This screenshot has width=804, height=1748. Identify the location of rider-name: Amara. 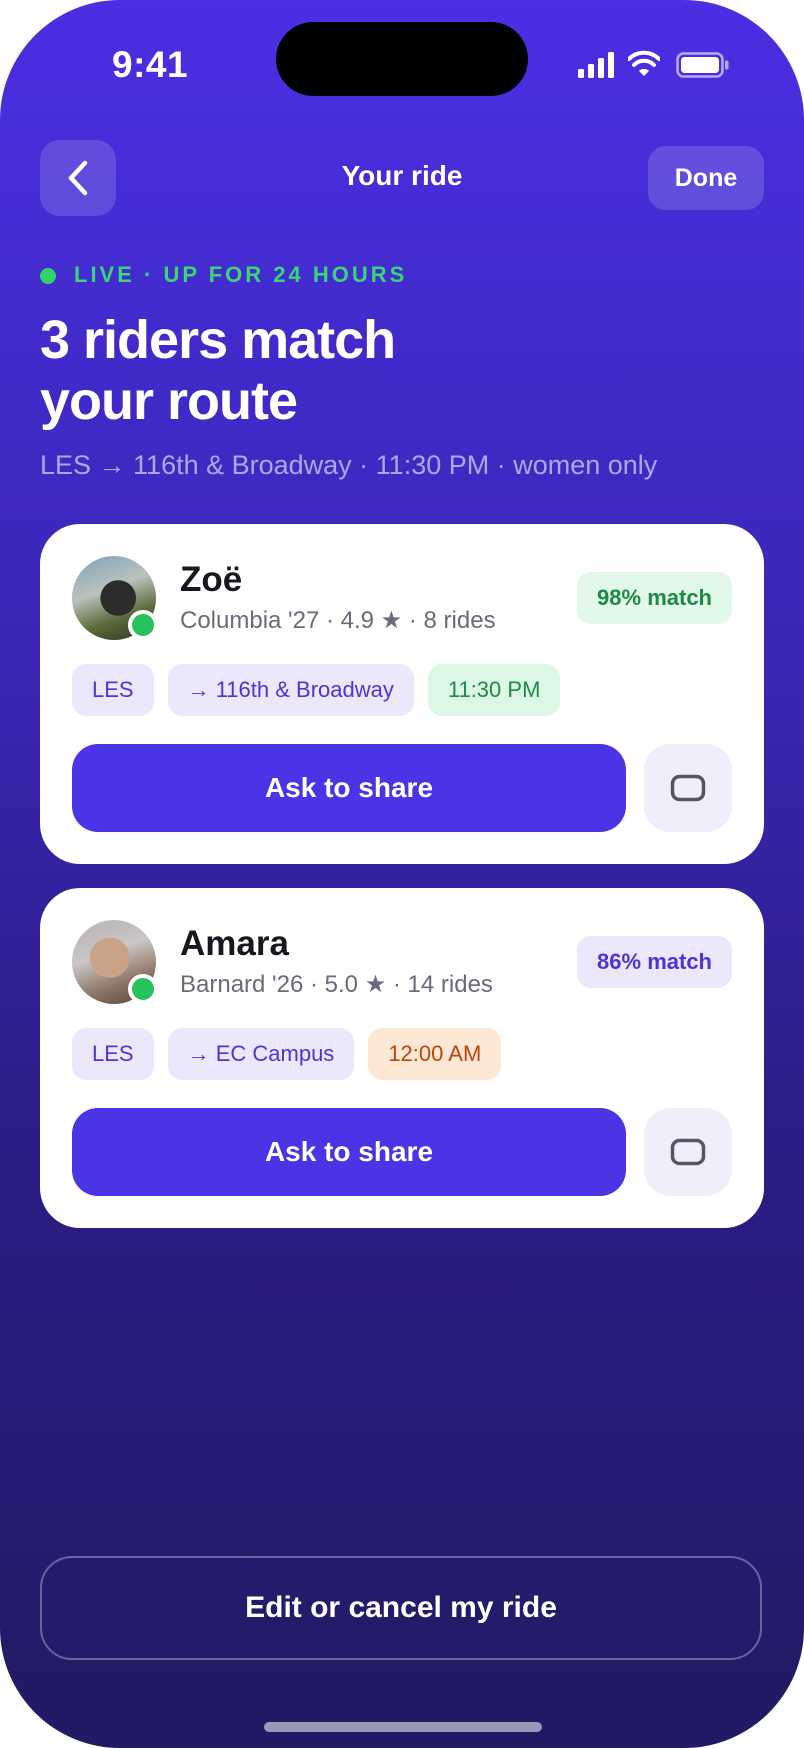
(234, 943).